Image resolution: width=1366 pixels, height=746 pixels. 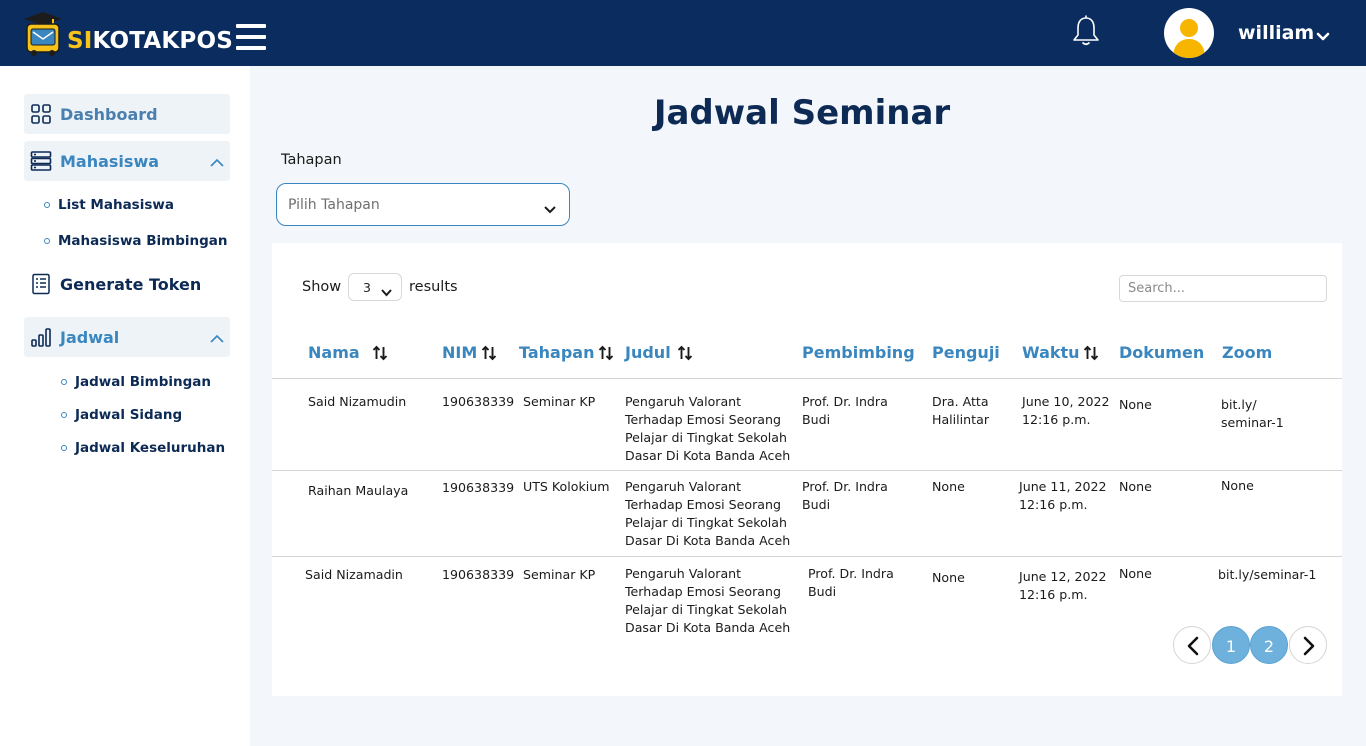 What do you see at coordinates (41, 114) in the screenshot?
I see `grid-icon` at bounding box center [41, 114].